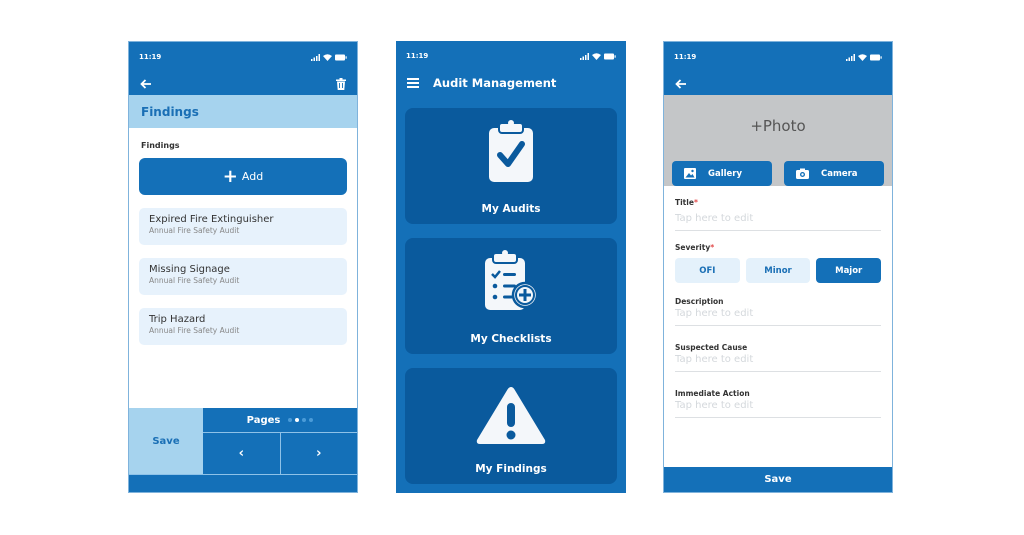 The width and height of the screenshot is (1024, 535). I want to click on gallery-label: Gallery, so click(725, 173).